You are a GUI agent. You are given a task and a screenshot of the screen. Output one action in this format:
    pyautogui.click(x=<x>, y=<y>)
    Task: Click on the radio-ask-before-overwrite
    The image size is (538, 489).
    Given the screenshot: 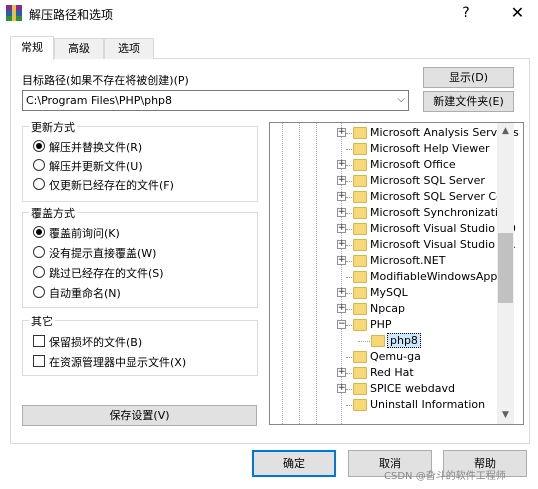 What is the action you would take?
    pyautogui.click(x=39, y=232)
    